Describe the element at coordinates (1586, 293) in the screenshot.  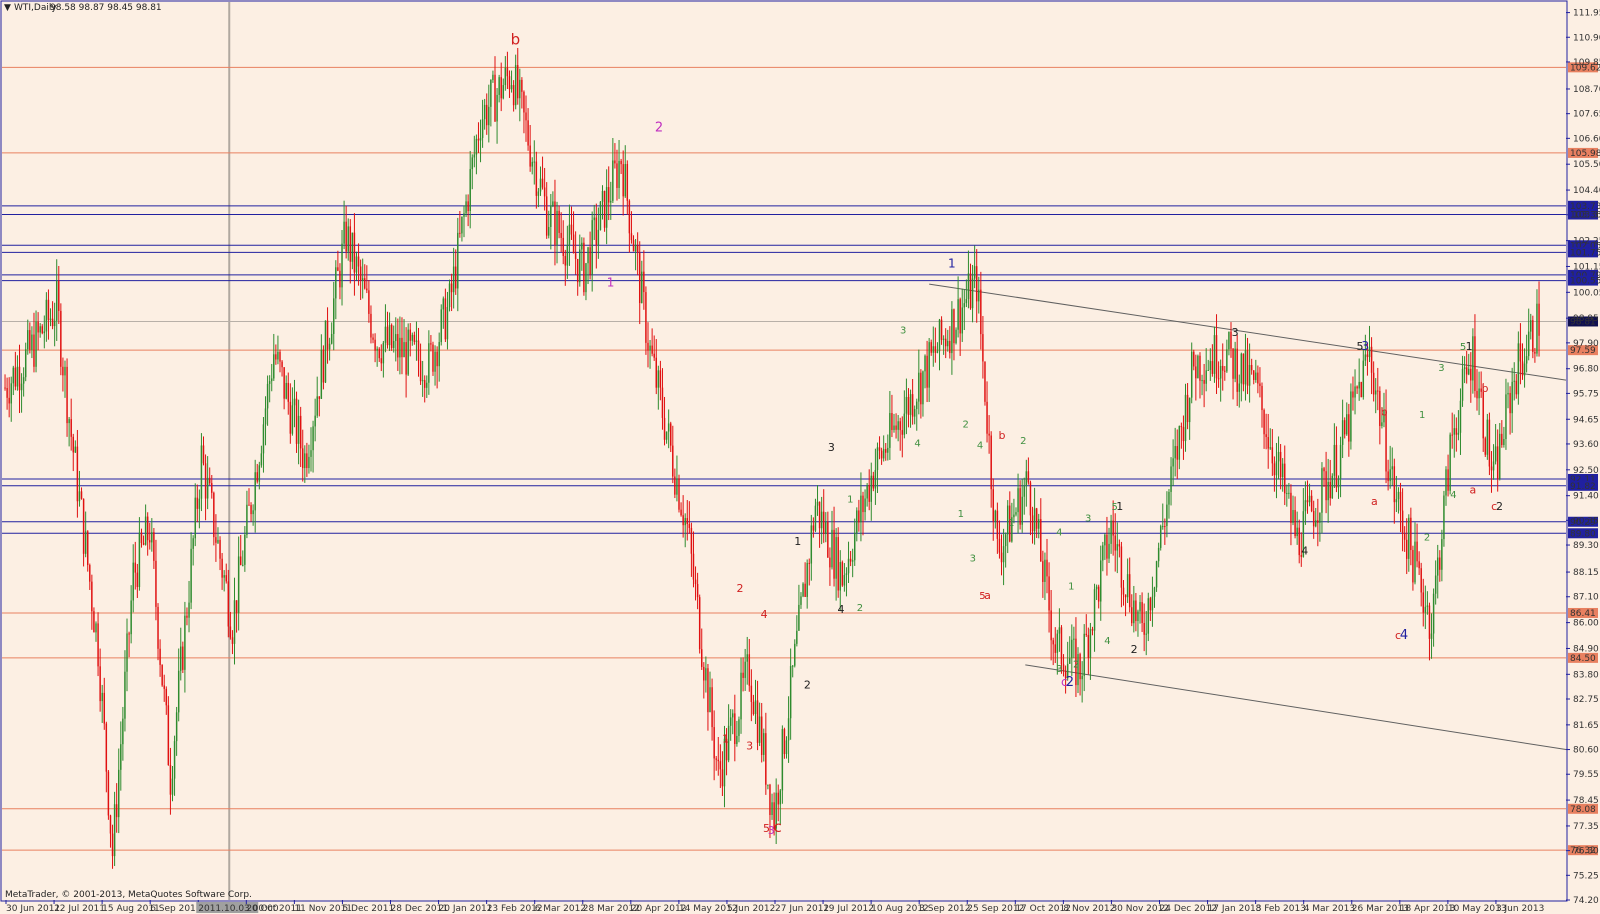
I see `y-tick-label: 100.05` at that location.